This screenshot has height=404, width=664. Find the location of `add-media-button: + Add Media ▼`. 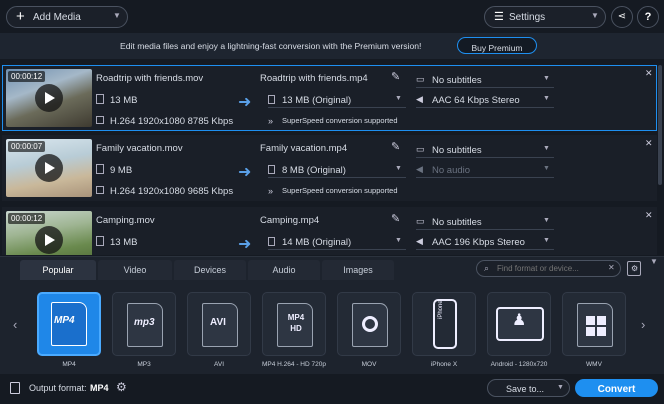

add-media-button: + Add Media ▼ is located at coordinates (67, 17).